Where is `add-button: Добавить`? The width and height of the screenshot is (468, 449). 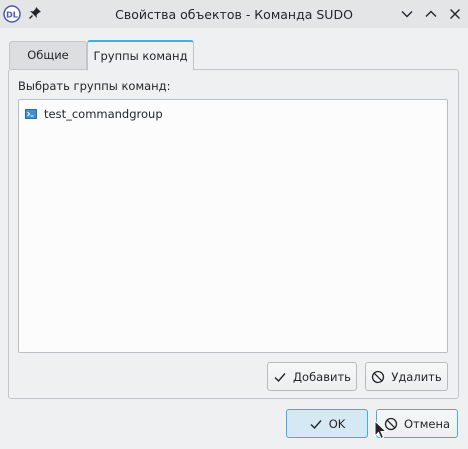 add-button: Добавить is located at coordinates (312, 376).